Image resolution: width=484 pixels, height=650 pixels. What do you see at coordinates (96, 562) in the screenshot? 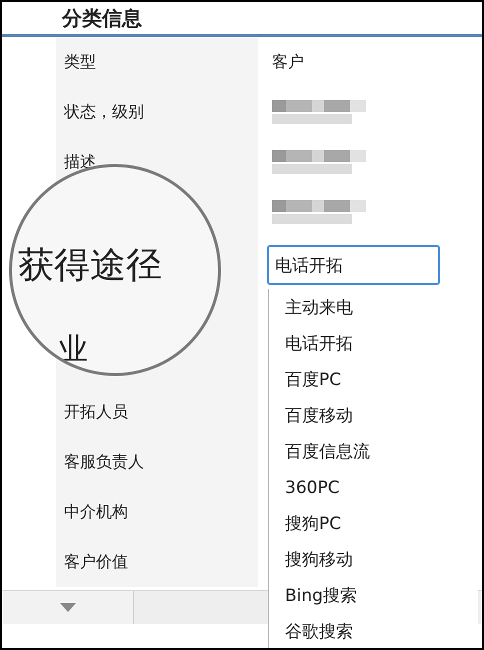
I see `field-label: 客户价值` at bounding box center [96, 562].